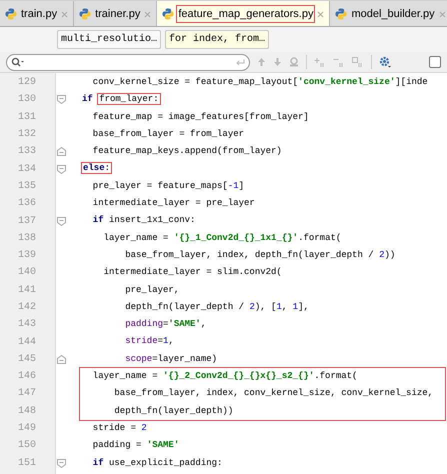 The height and width of the screenshot is (474, 447). What do you see at coordinates (222, 238) in the screenshot?
I see `code-line: layer_name = '{}_1_Conv2d_{}_1x1_{}'.format(` at bounding box center [222, 238].